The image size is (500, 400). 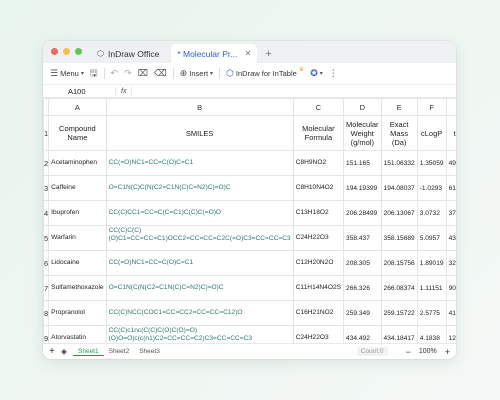 I want to click on indraw-label: InDraw for InTable, so click(x=266, y=73).